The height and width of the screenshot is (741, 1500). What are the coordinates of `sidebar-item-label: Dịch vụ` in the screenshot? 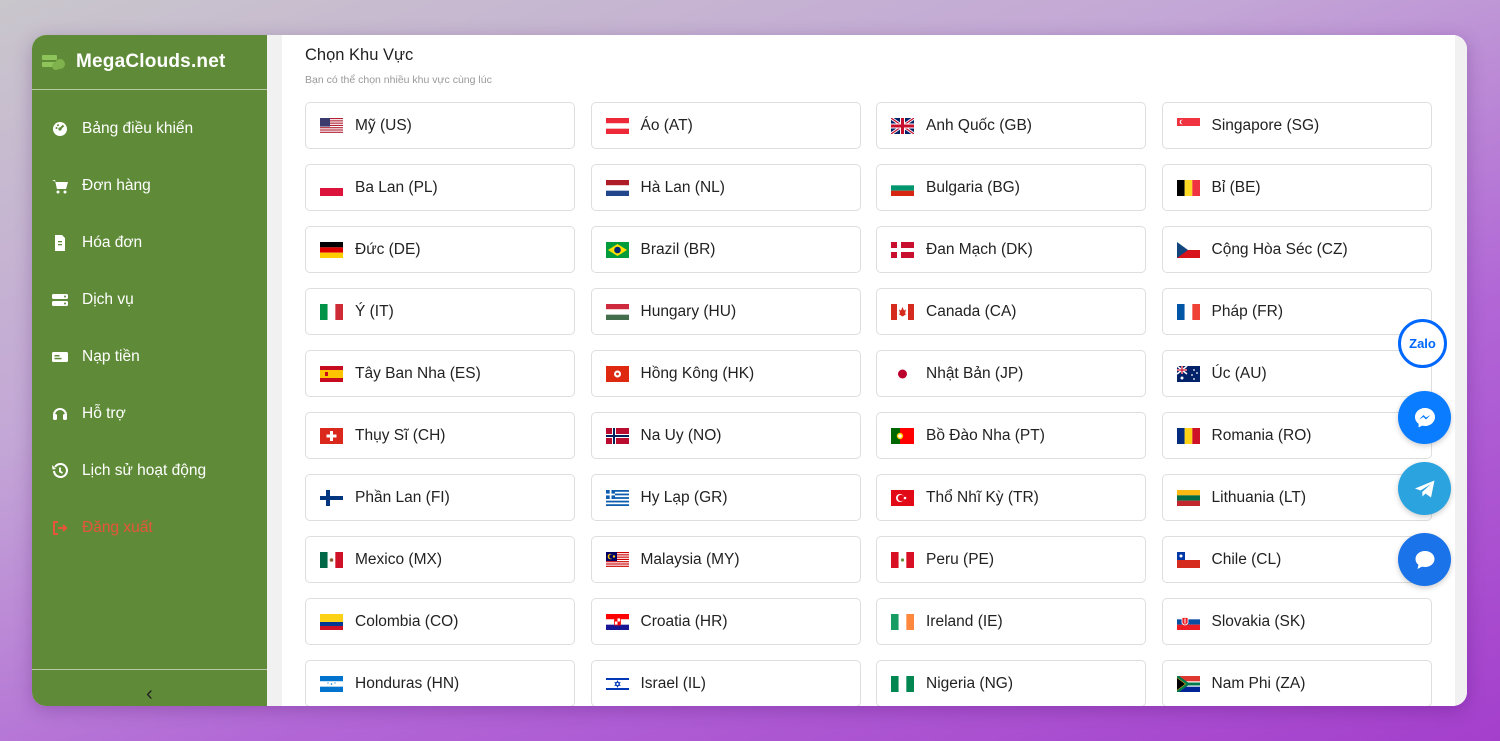 It's located at (108, 299).